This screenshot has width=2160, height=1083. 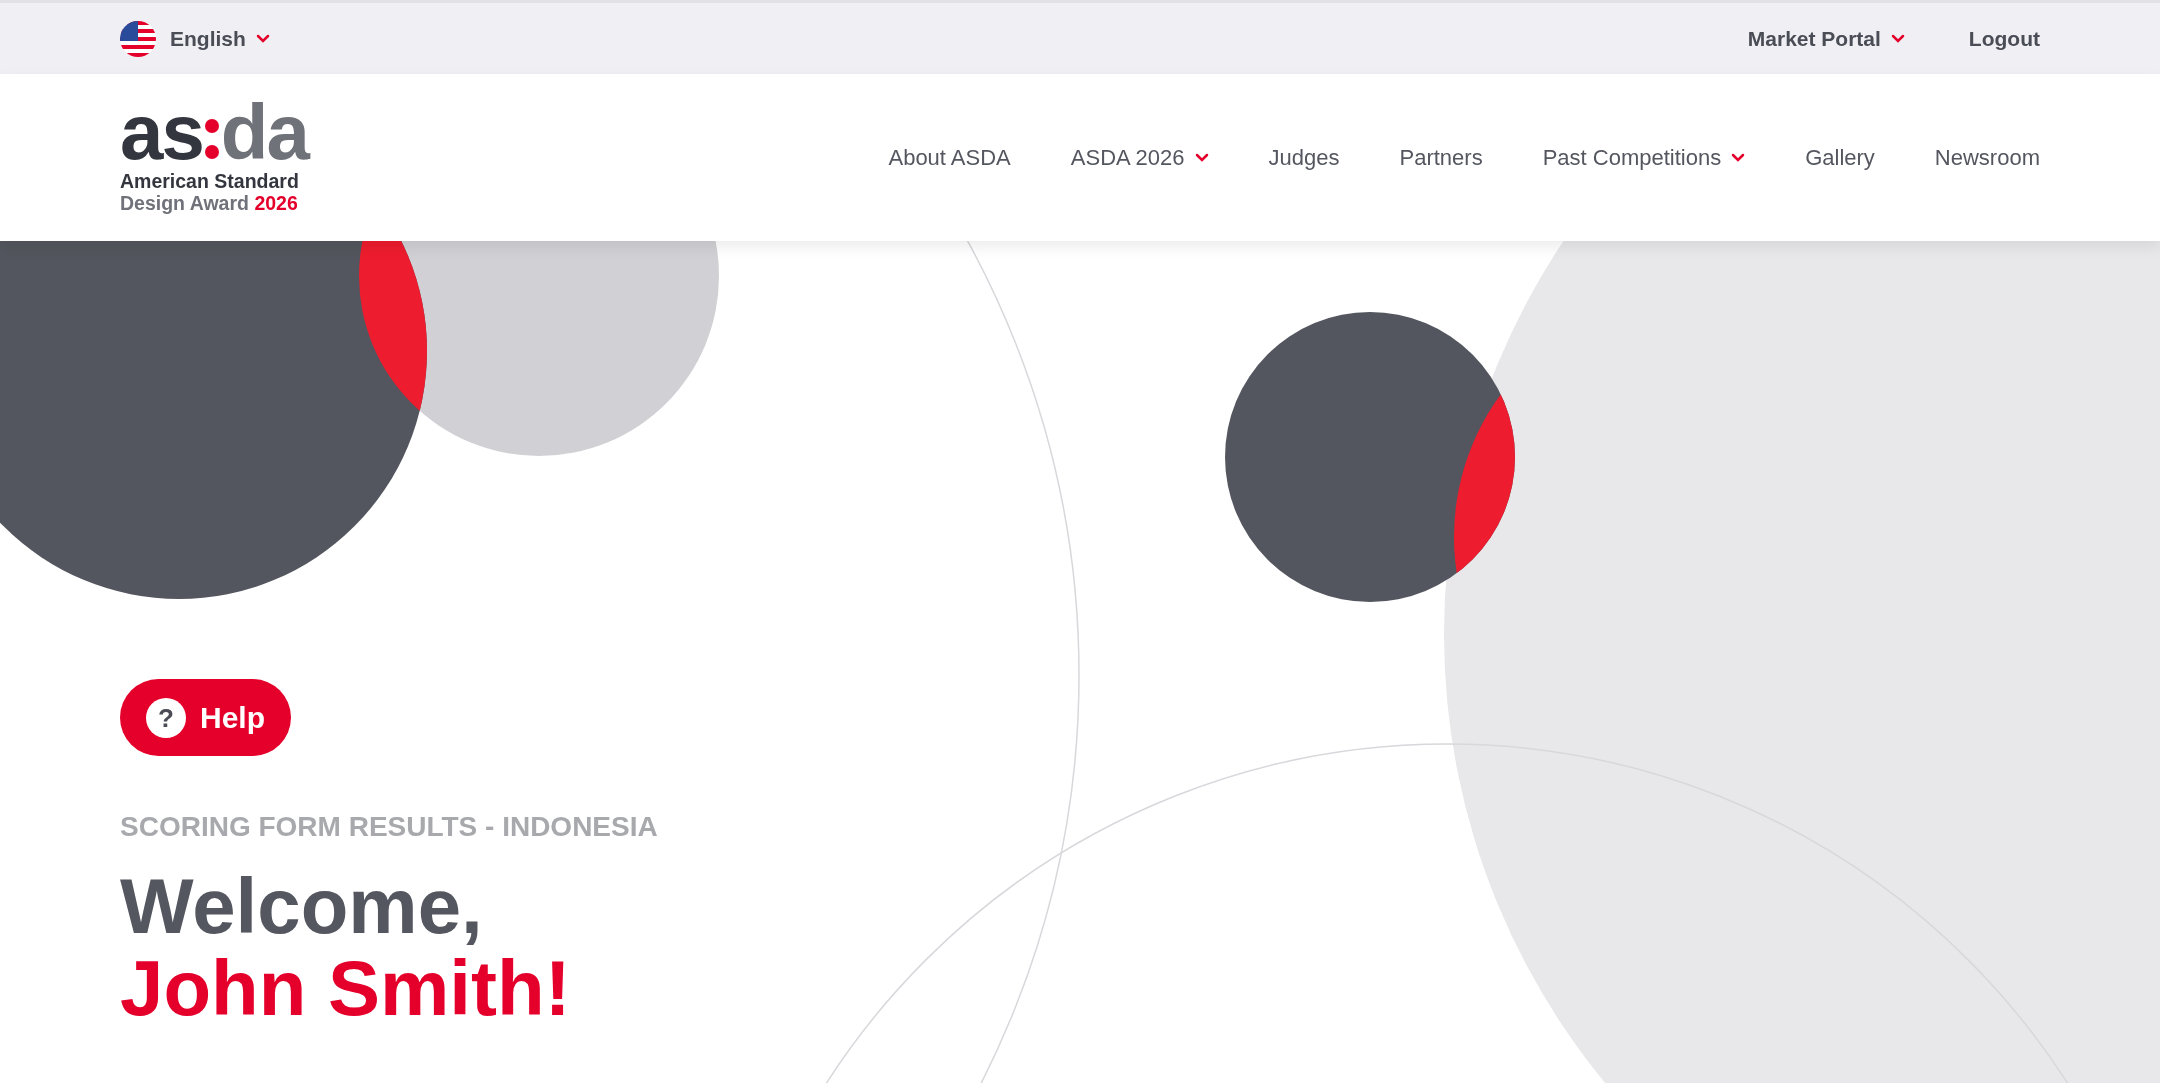 What do you see at coordinates (1987, 157) in the screenshot?
I see `nav-link: Newsroom` at bounding box center [1987, 157].